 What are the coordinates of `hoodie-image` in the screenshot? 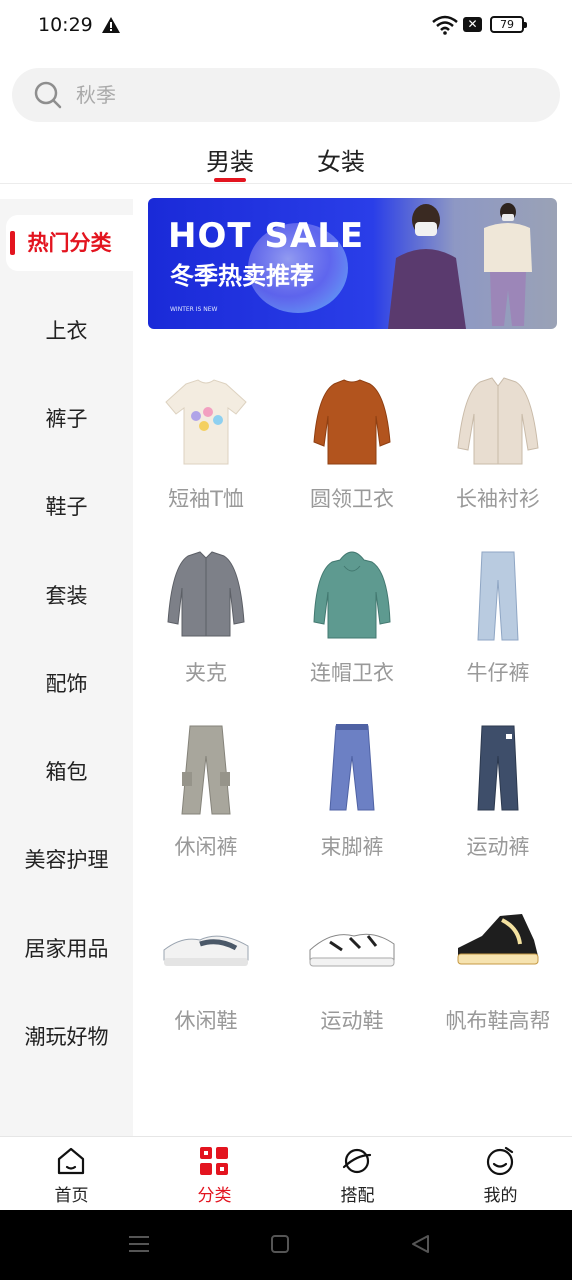 It's located at (352, 595).